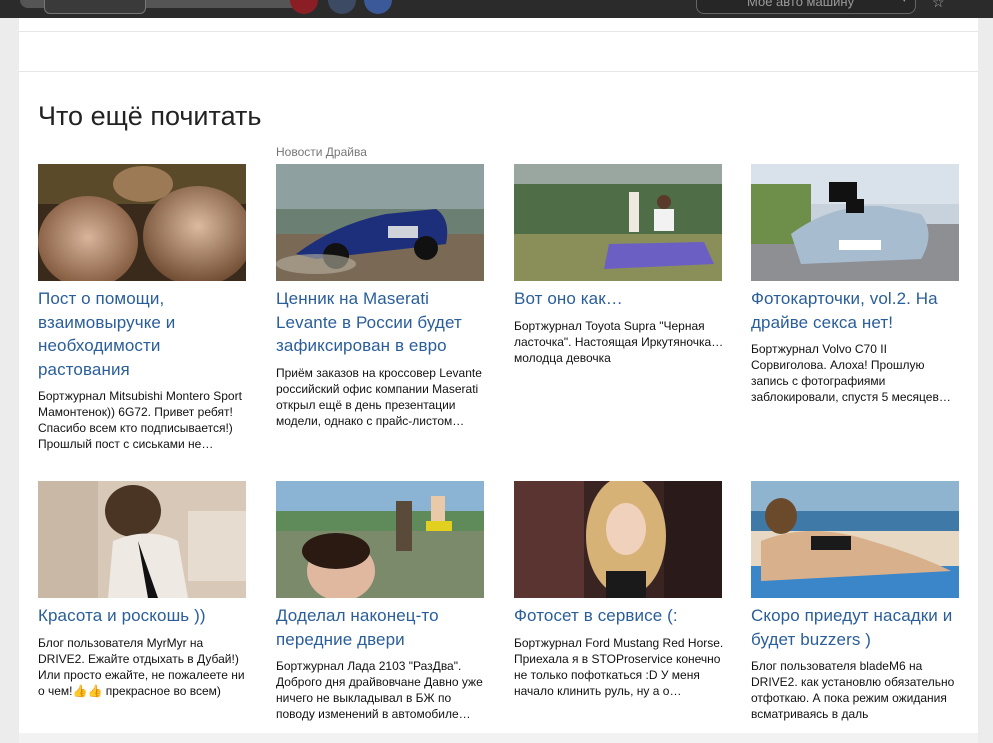 This screenshot has height=743, width=993. What do you see at coordinates (939, 5) in the screenshot?
I see `bookmark-icon: ☆` at bounding box center [939, 5].